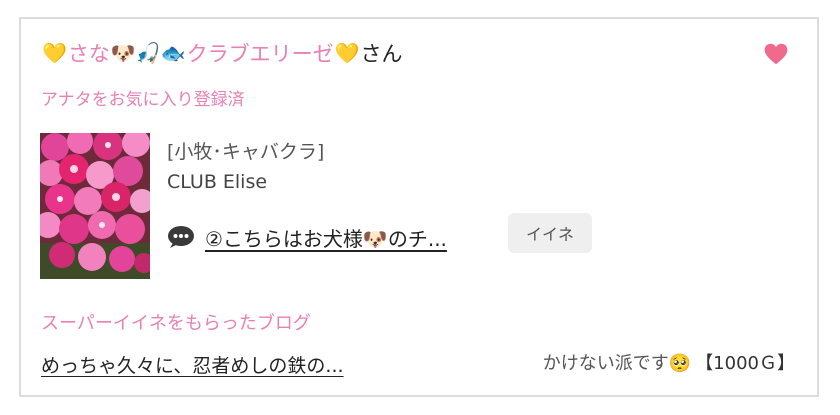 Image resolution: width=840 pixels, height=415 pixels. Describe the element at coordinates (260, 54) in the screenshot. I see `user-name-part2: クラブエリーゼ` at that location.